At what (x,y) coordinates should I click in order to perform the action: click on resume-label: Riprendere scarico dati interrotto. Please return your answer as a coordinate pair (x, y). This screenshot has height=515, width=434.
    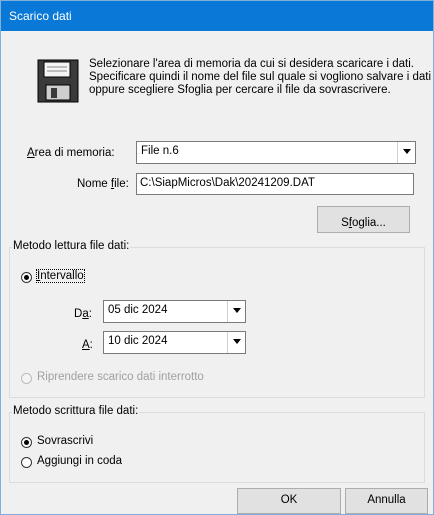
    Looking at the image, I should click on (120, 377).